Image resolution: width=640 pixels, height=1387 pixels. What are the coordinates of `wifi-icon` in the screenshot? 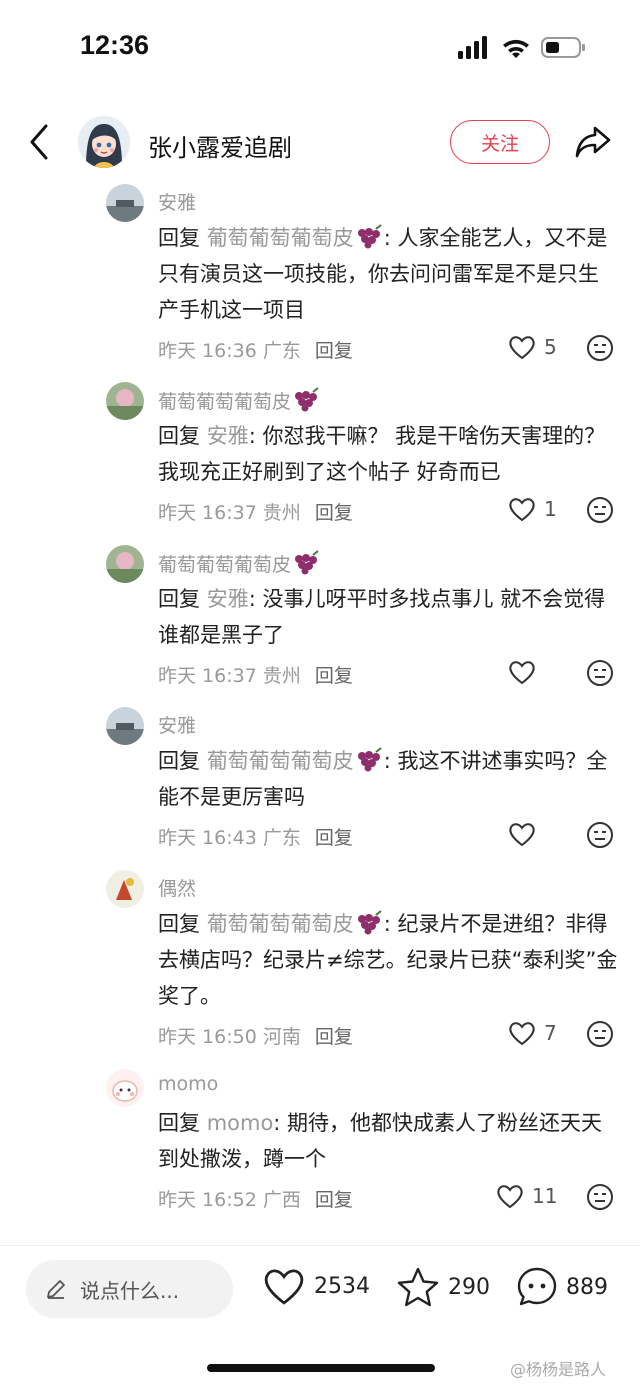 It's located at (516, 48).